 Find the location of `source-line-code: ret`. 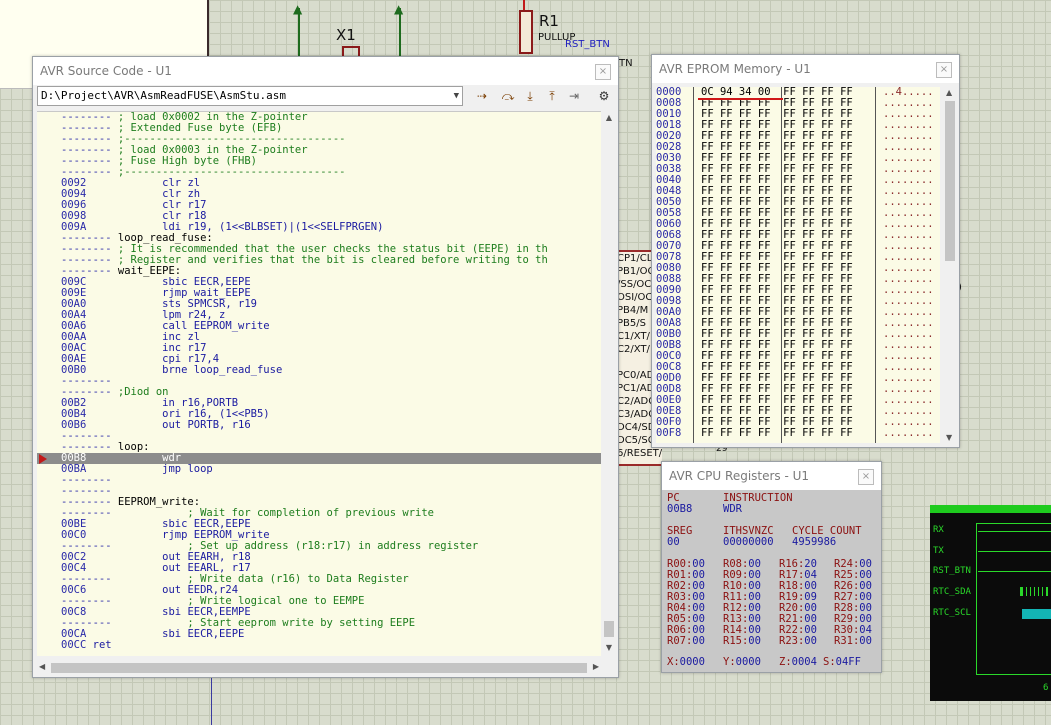

source-line-code: ret is located at coordinates (99, 645).